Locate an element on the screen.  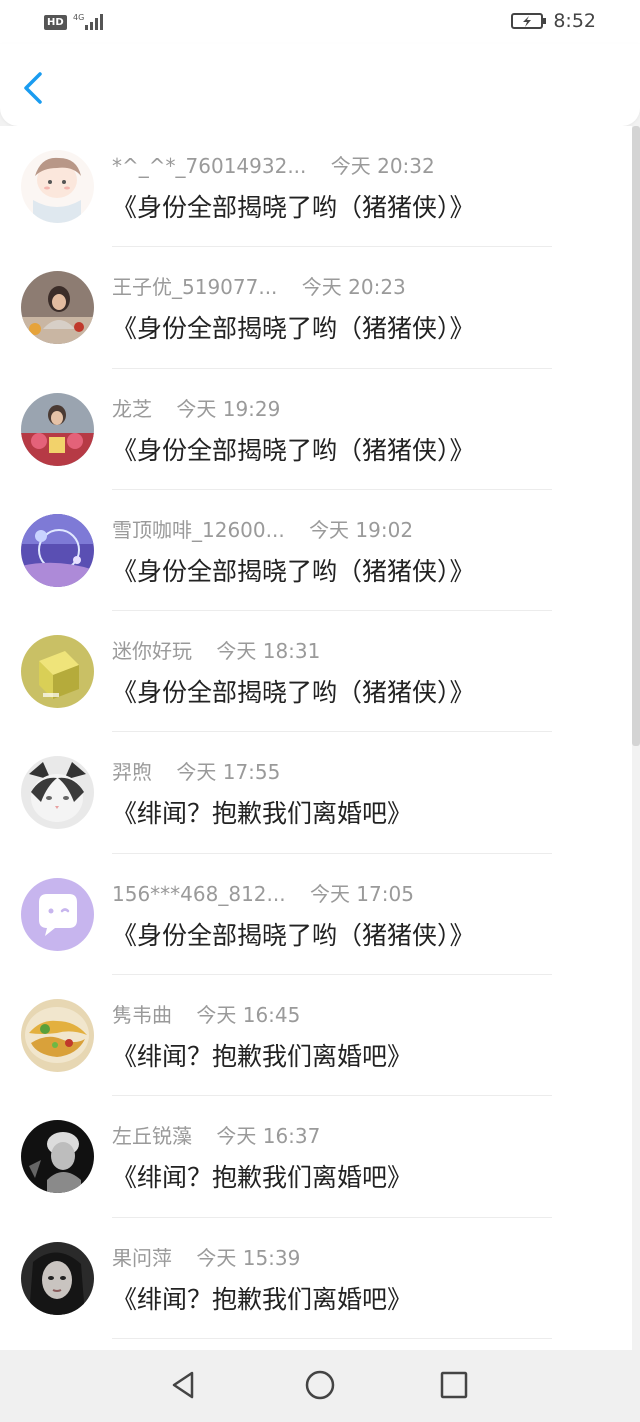
item-meta: *^_^*_76014932... 今天 20:32 is located at coordinates (273, 164).